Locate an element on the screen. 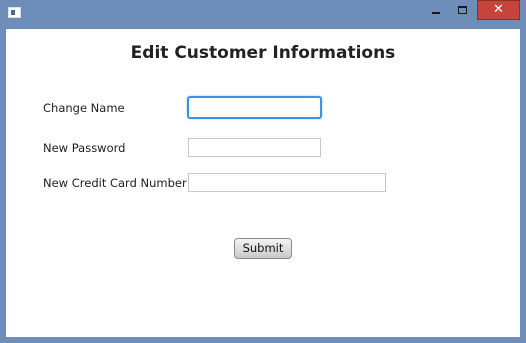 This screenshot has width=526, height=343. app-icon is located at coordinates (14, 12).